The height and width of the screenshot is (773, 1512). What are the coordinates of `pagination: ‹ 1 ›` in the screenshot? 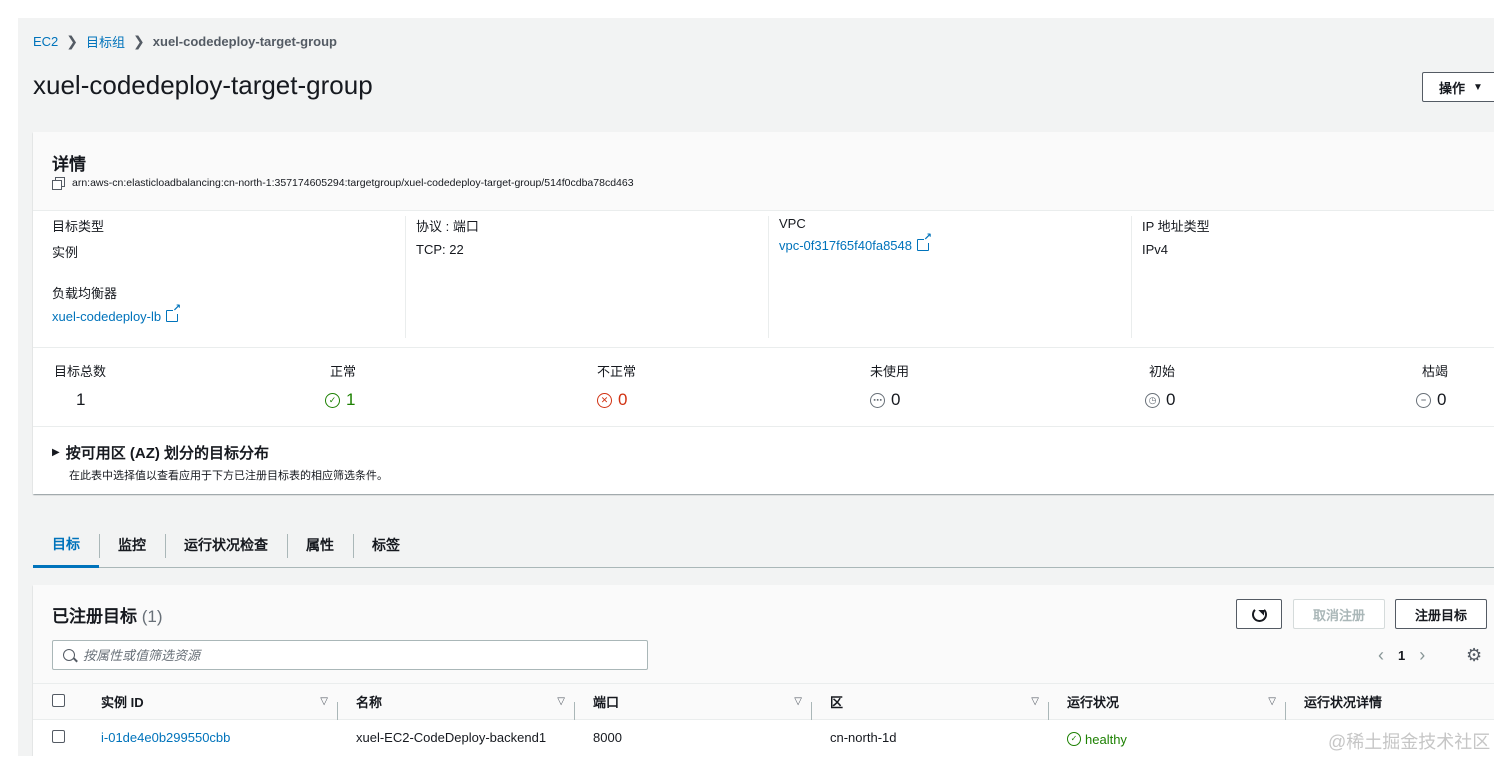 It's located at (1401, 655).